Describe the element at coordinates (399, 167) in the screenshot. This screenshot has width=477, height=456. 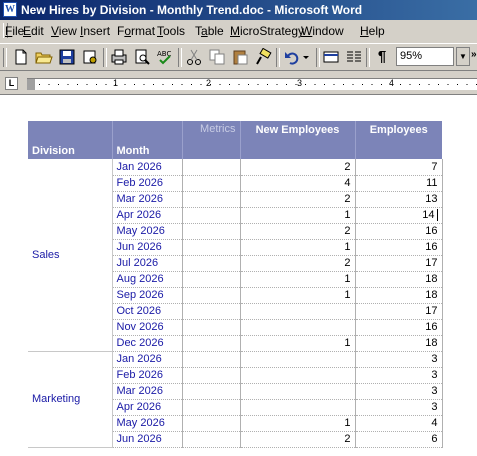
I see `employees-cell: 7` at that location.